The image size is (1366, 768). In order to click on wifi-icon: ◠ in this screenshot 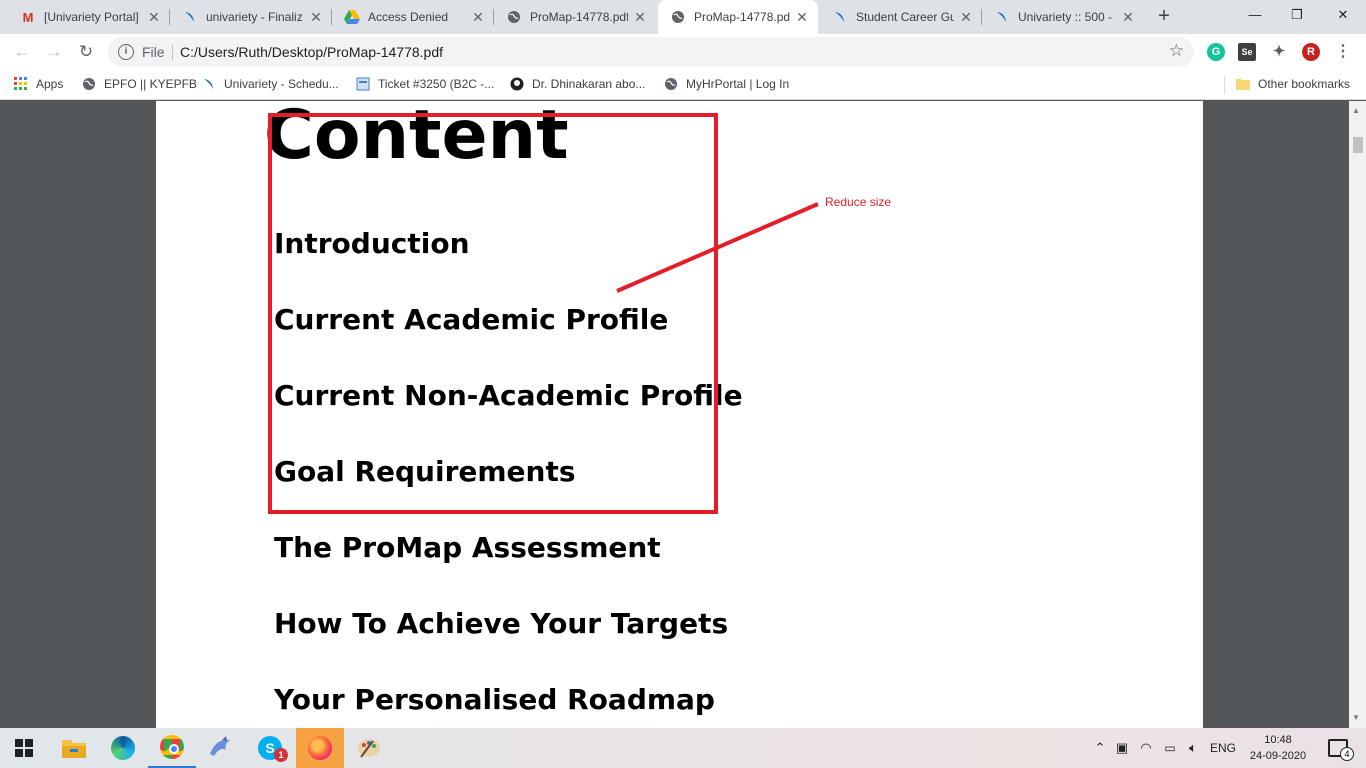, I will do `click(1146, 748)`.